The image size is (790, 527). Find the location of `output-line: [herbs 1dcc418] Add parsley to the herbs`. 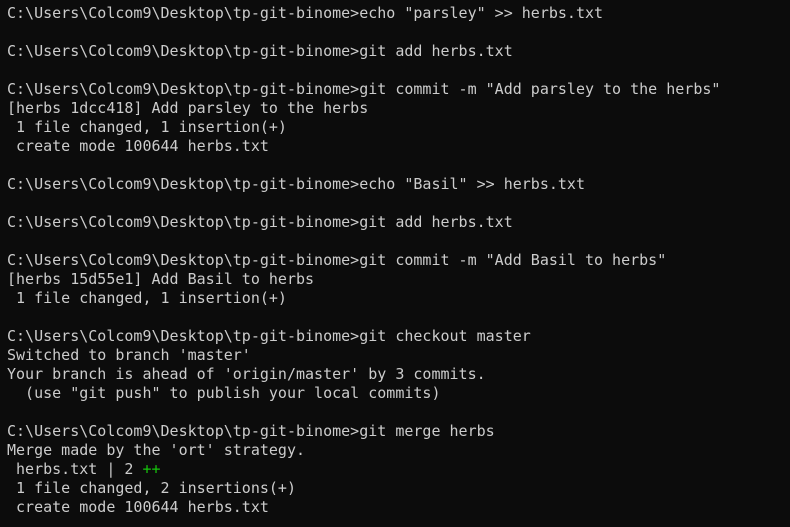

output-line: [herbs 1dcc418] Add parsley to the herbs is located at coordinates (188, 108).